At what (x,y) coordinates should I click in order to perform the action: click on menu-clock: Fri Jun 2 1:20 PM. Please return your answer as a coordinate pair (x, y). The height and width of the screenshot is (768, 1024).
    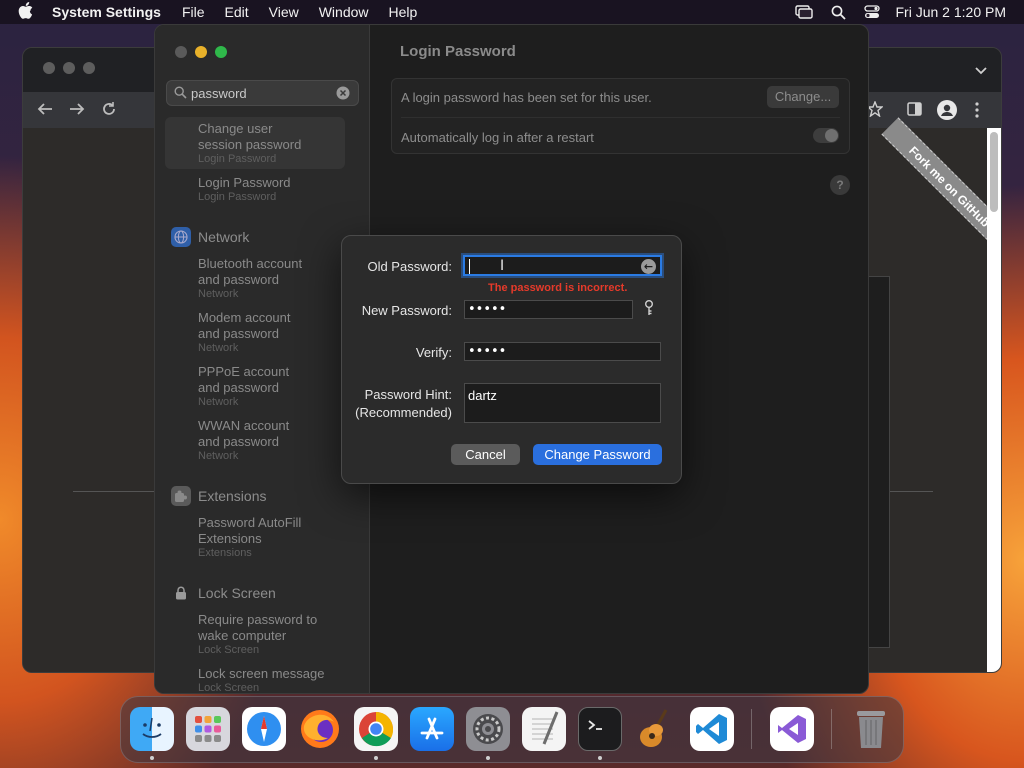
    Looking at the image, I should click on (951, 12).